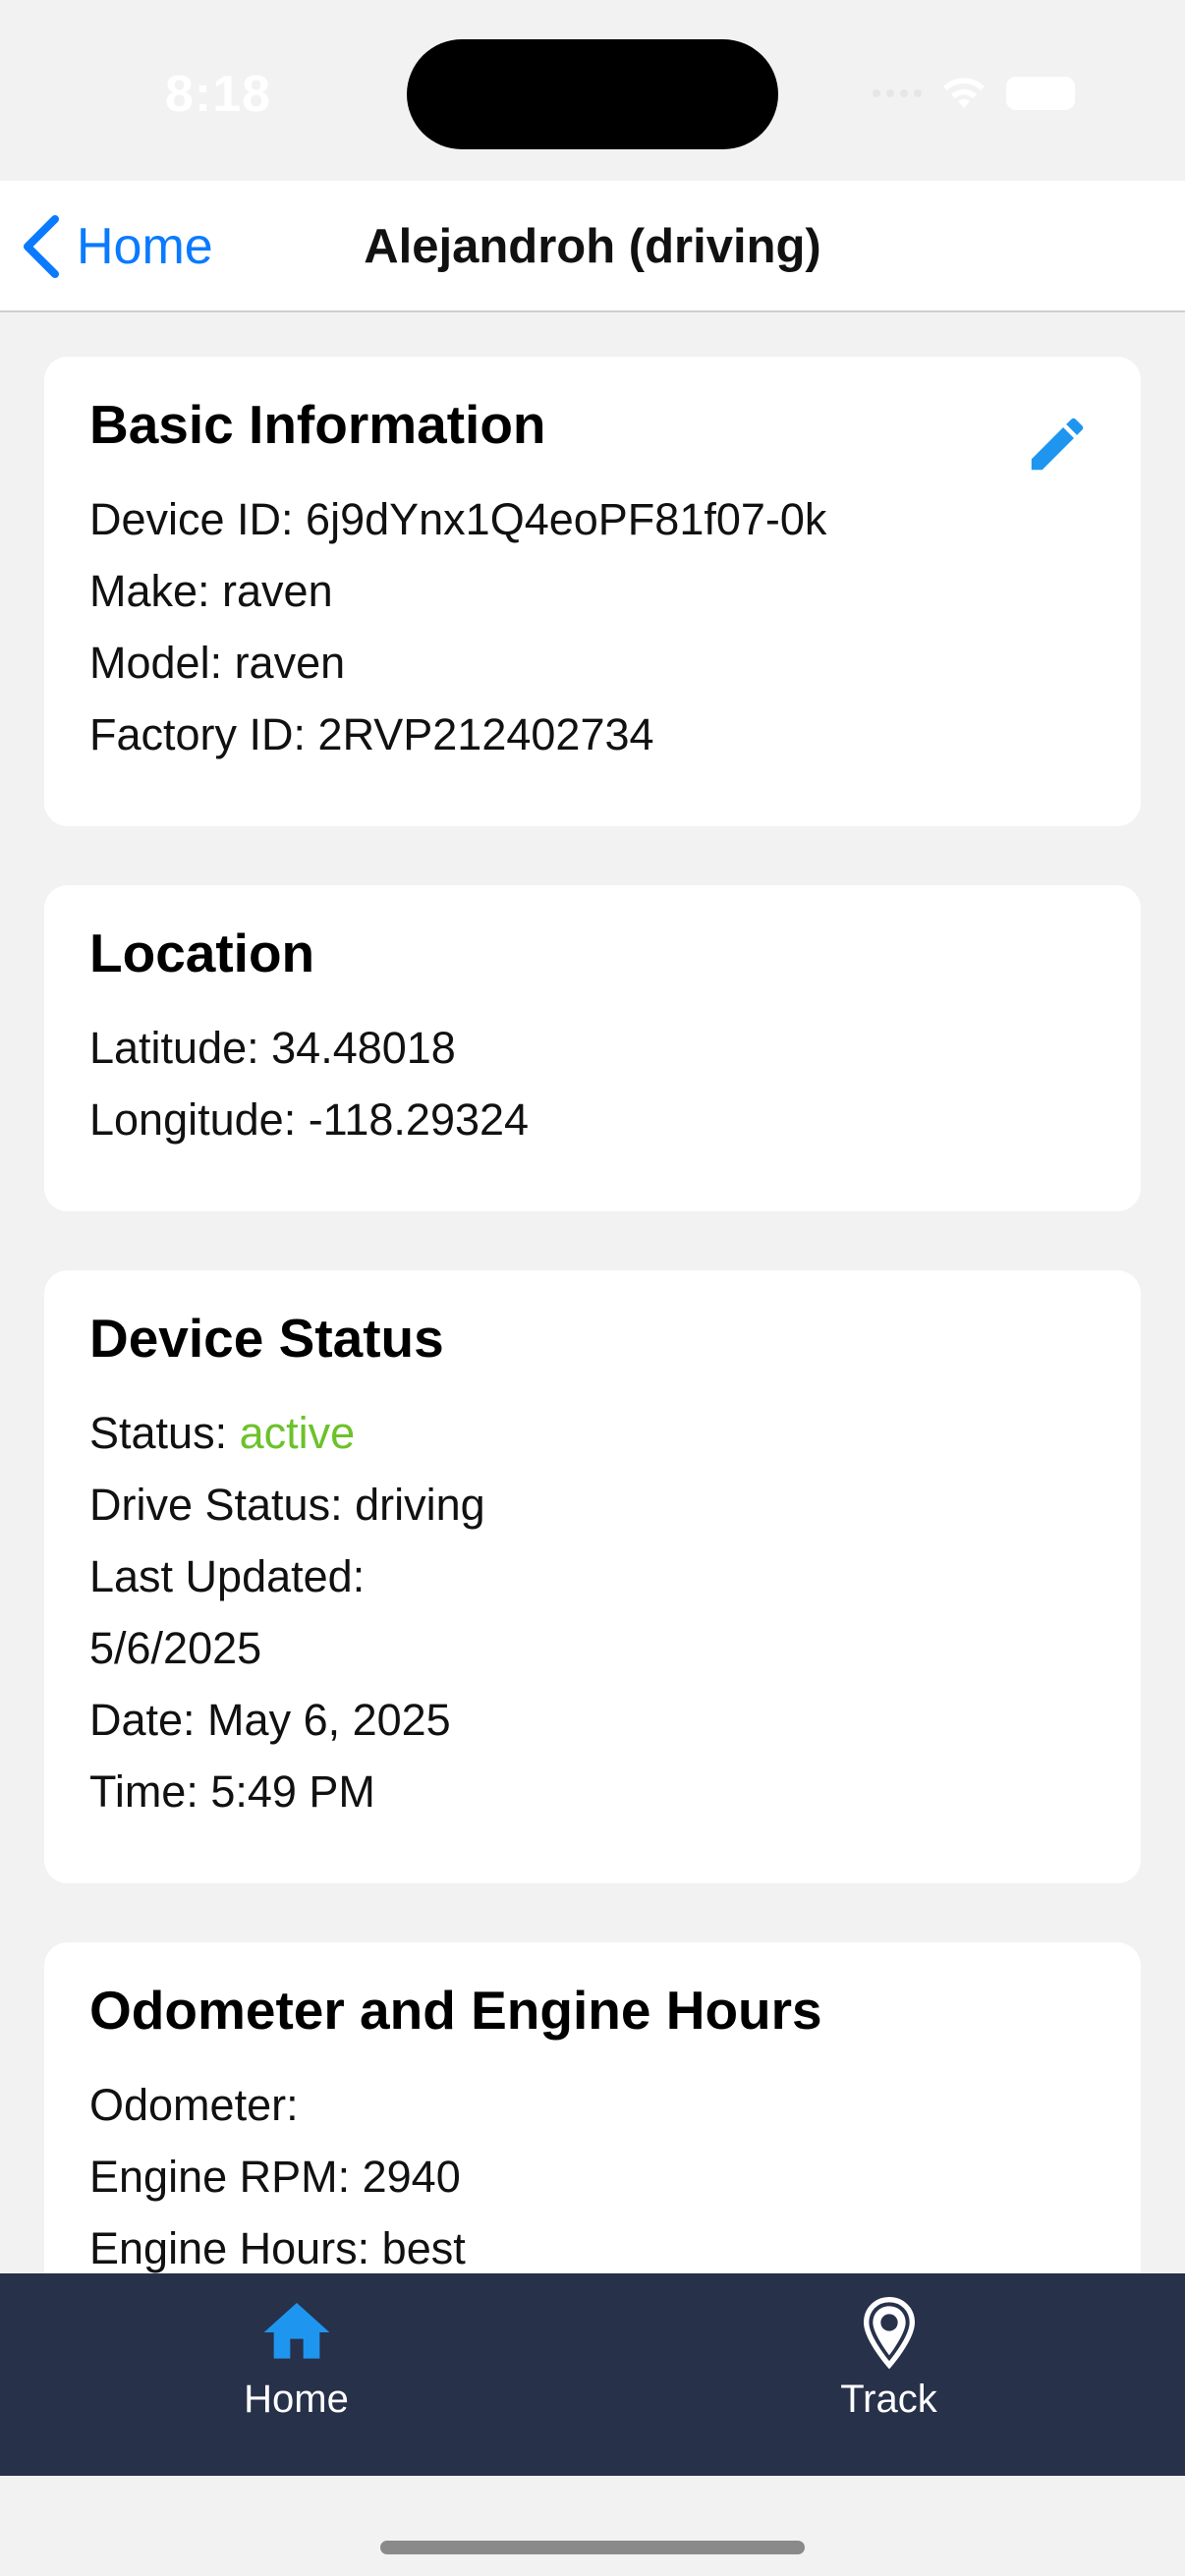 The image size is (1185, 2576). Describe the element at coordinates (42, 246) in the screenshot. I see `chevron-left-icon` at that location.